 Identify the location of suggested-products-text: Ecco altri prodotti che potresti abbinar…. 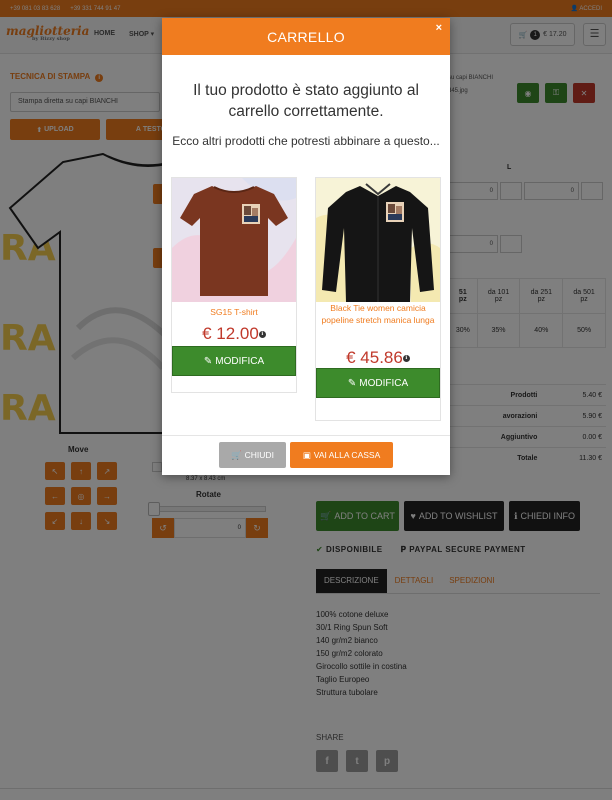
(306, 141).